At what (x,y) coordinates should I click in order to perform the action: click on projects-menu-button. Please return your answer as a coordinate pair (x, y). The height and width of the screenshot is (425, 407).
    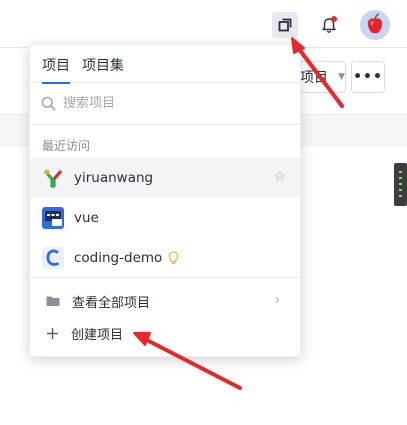
    Looking at the image, I should click on (285, 25).